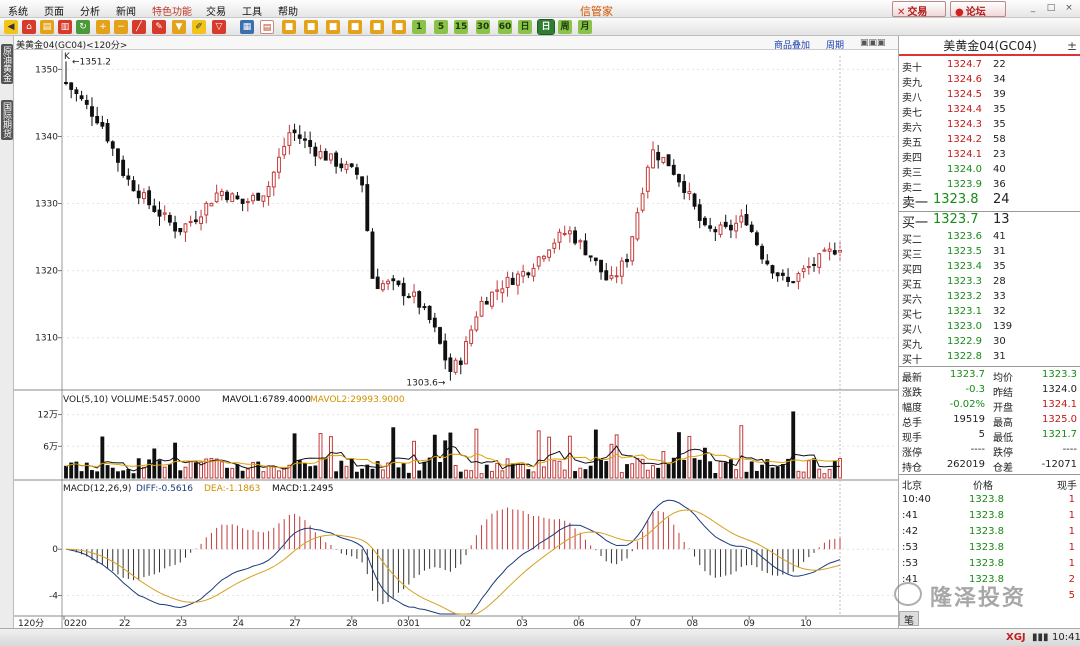  What do you see at coordinates (333, 27) in the screenshot?
I see `tool-c-icon: ■` at bounding box center [333, 27].